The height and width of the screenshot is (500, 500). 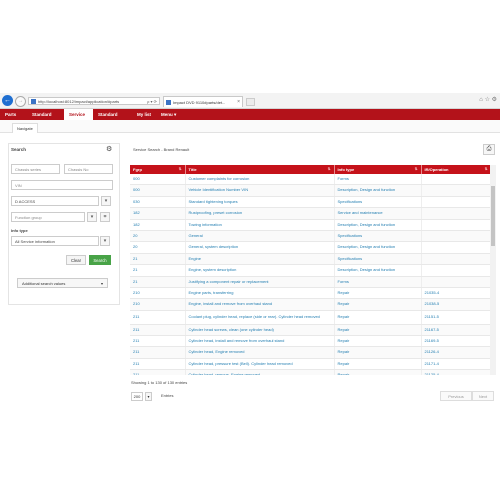 What do you see at coordinates (488, 99) in the screenshot?
I see `window-icons: ⌂ ☆ ⚙` at bounding box center [488, 99].